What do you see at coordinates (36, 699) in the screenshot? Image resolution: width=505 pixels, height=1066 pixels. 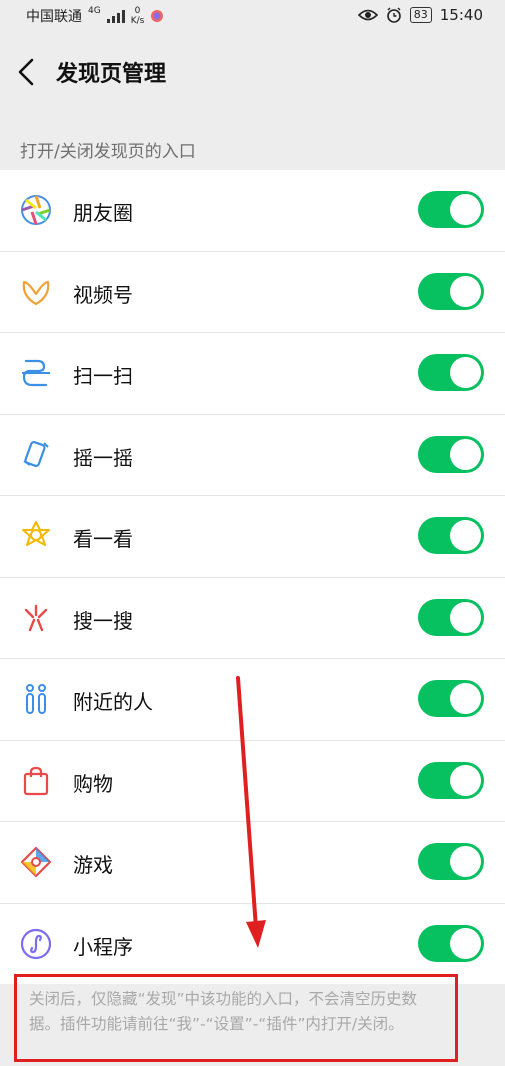 I see `people-nearby-icon` at bounding box center [36, 699].